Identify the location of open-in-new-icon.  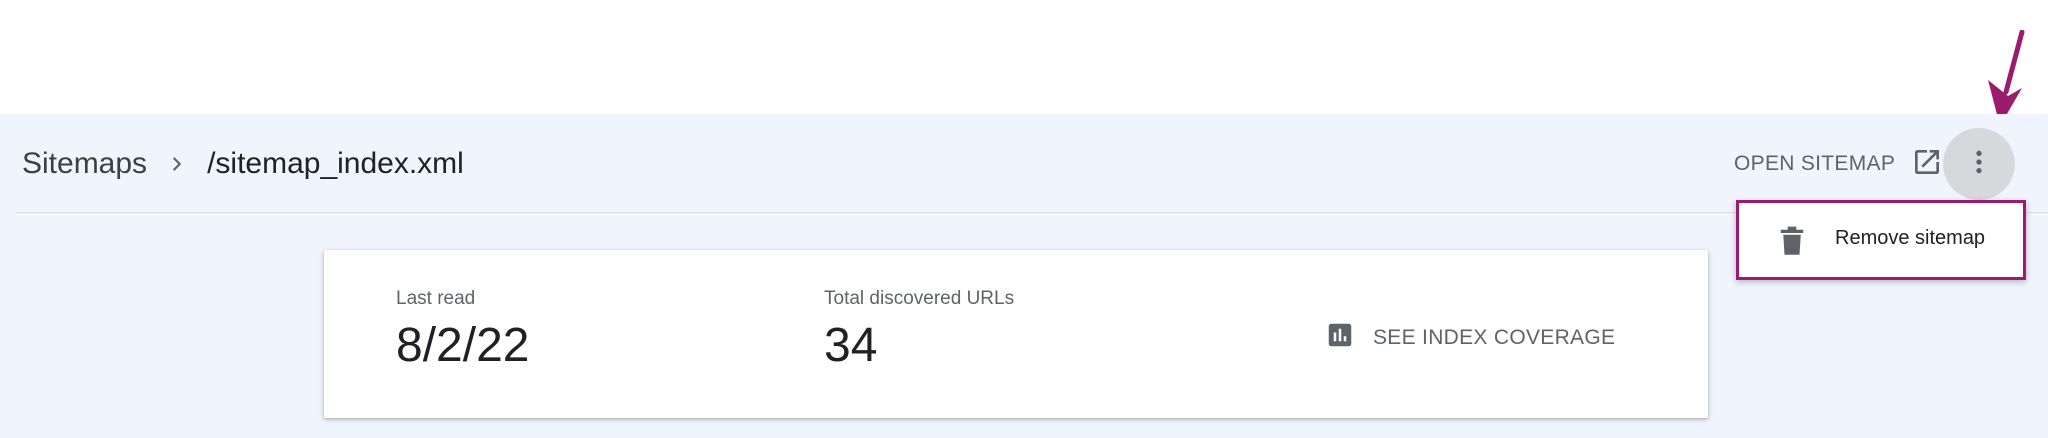
(1927, 164).